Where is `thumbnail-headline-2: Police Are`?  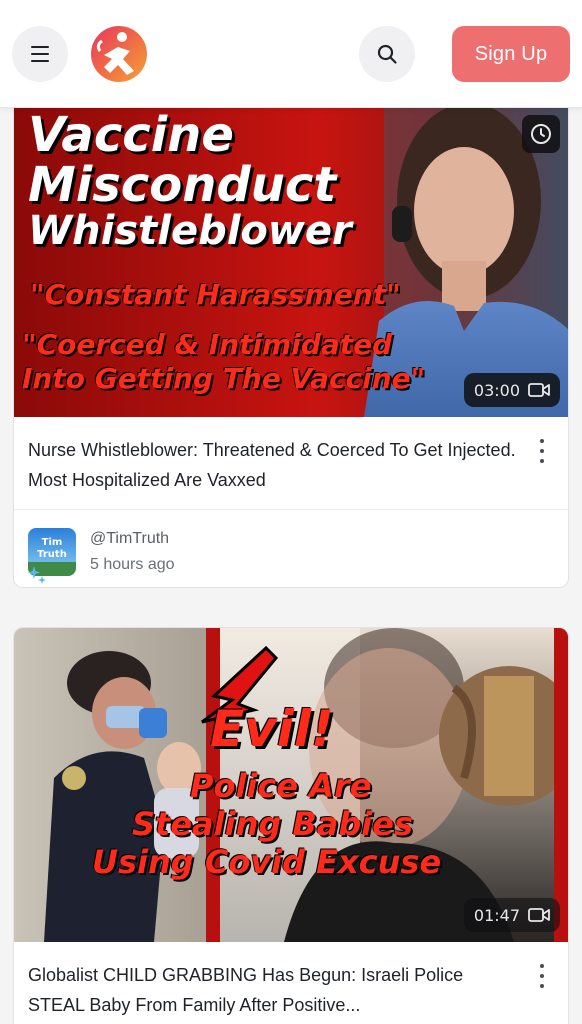 thumbnail-headline-2: Police Are is located at coordinates (281, 786).